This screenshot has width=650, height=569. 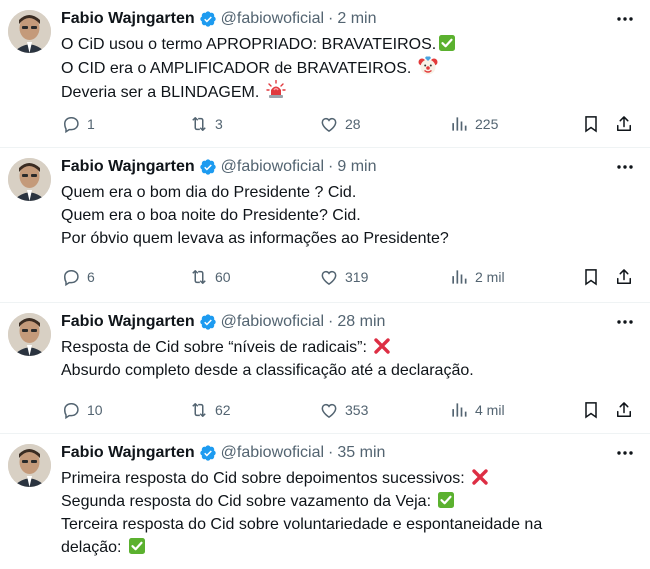 What do you see at coordinates (361, 322) in the screenshot?
I see `timestamp: 28 min` at bounding box center [361, 322].